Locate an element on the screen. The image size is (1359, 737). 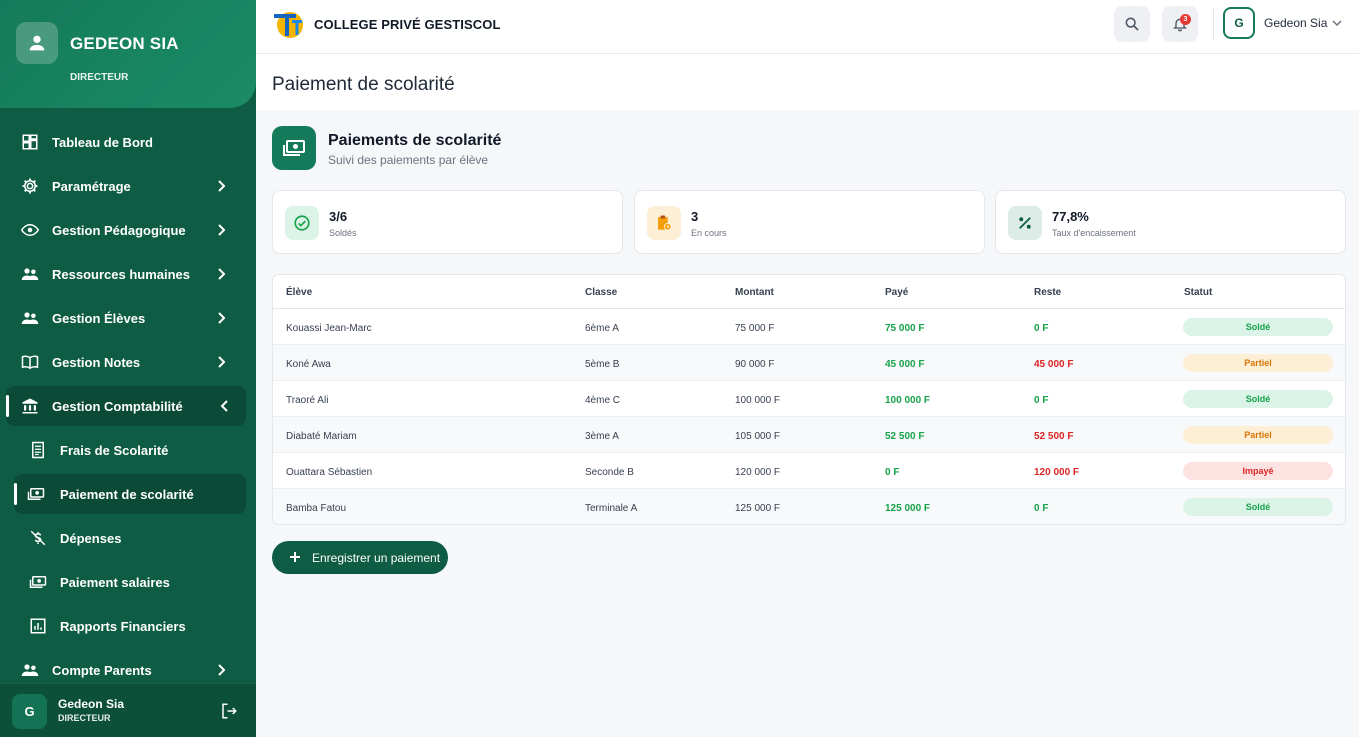
search-icon is located at coordinates (1132, 24).